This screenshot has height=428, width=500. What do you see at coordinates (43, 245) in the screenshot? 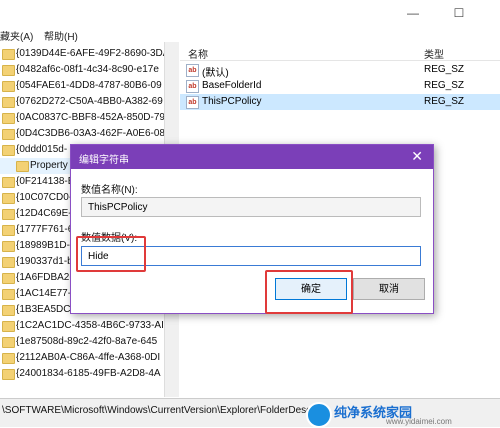
I see `tree-item-label: {18989B1D-` at bounding box center [43, 245].